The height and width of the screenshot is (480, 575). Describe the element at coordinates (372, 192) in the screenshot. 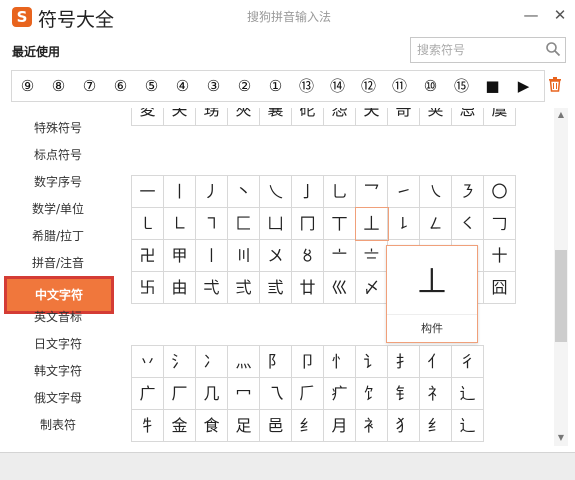

I see `symbol-cell: 乛` at that location.